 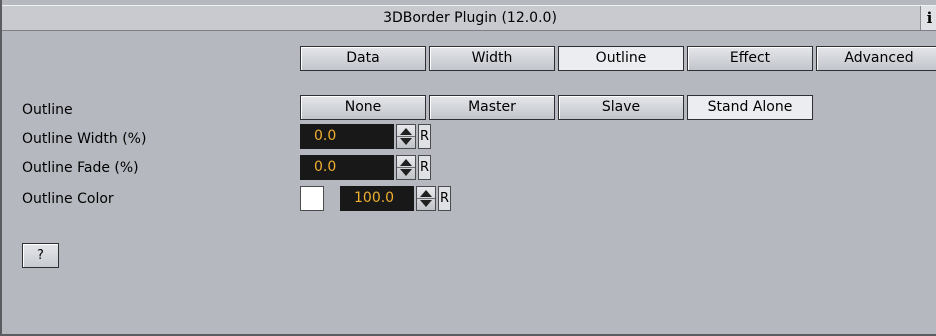 What do you see at coordinates (47, 110) in the screenshot?
I see `outline-label: Outline` at bounding box center [47, 110].